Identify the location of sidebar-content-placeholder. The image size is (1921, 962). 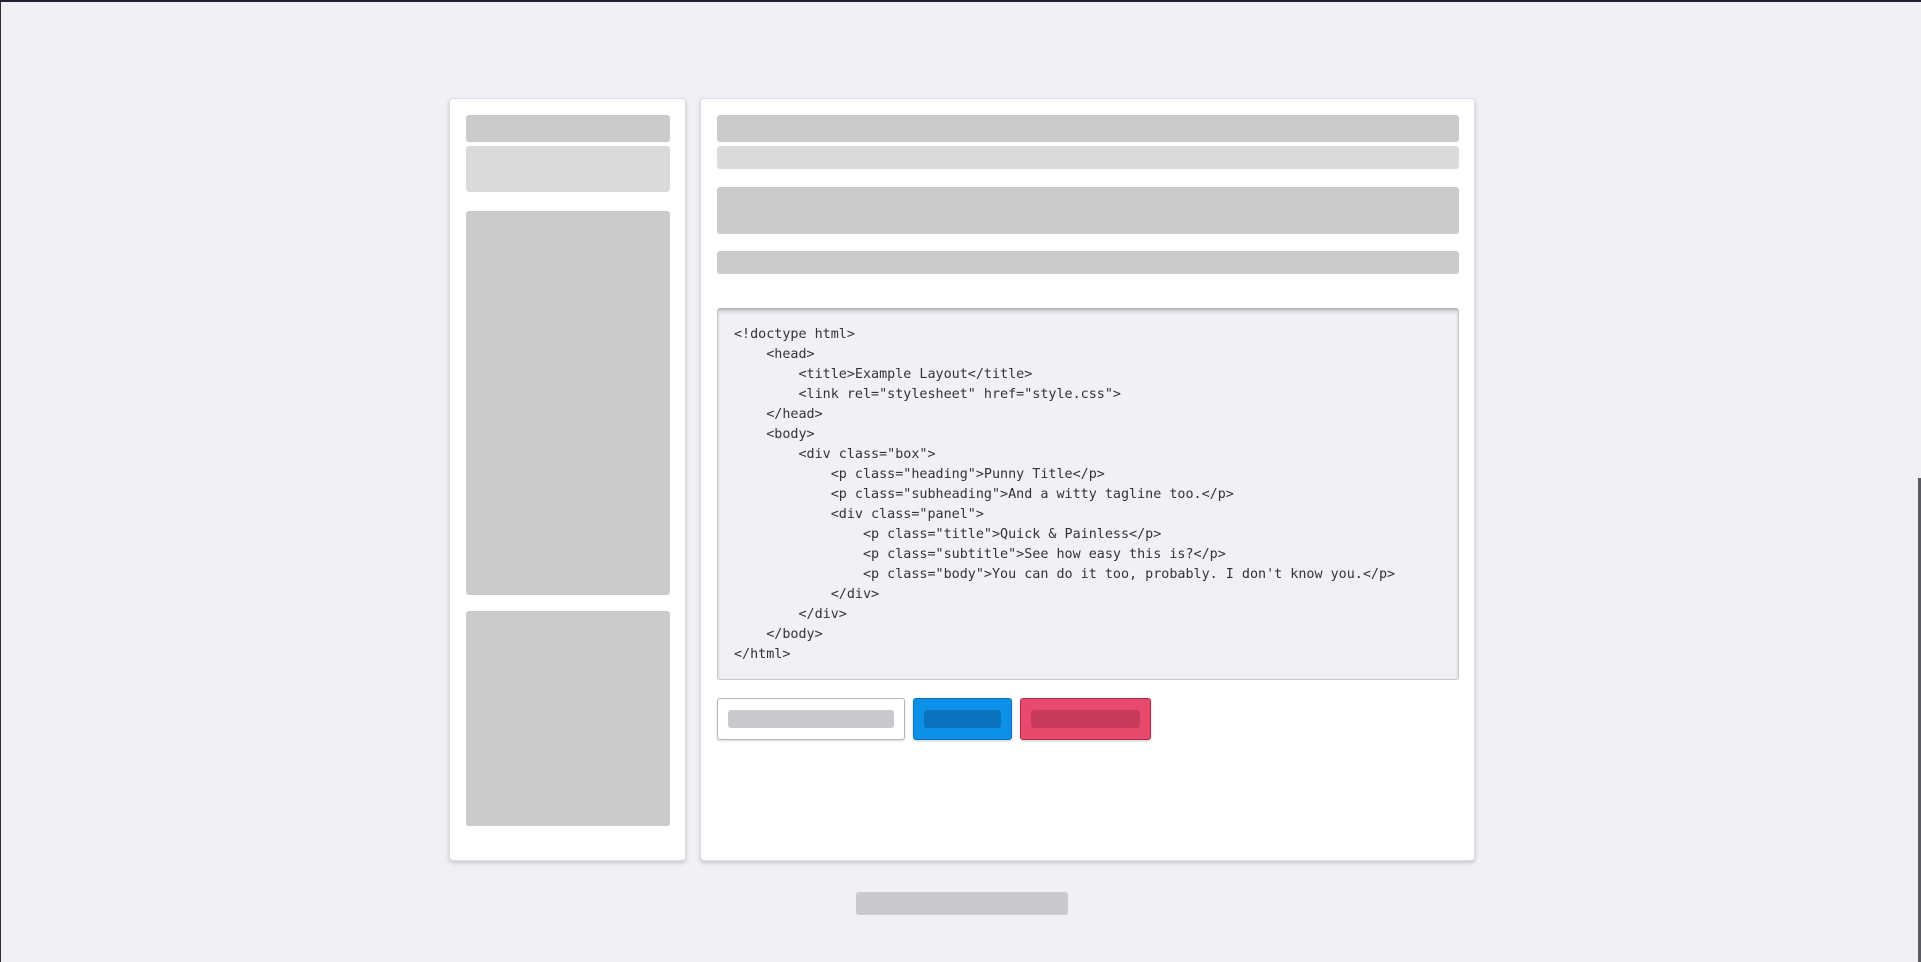
(568, 403).